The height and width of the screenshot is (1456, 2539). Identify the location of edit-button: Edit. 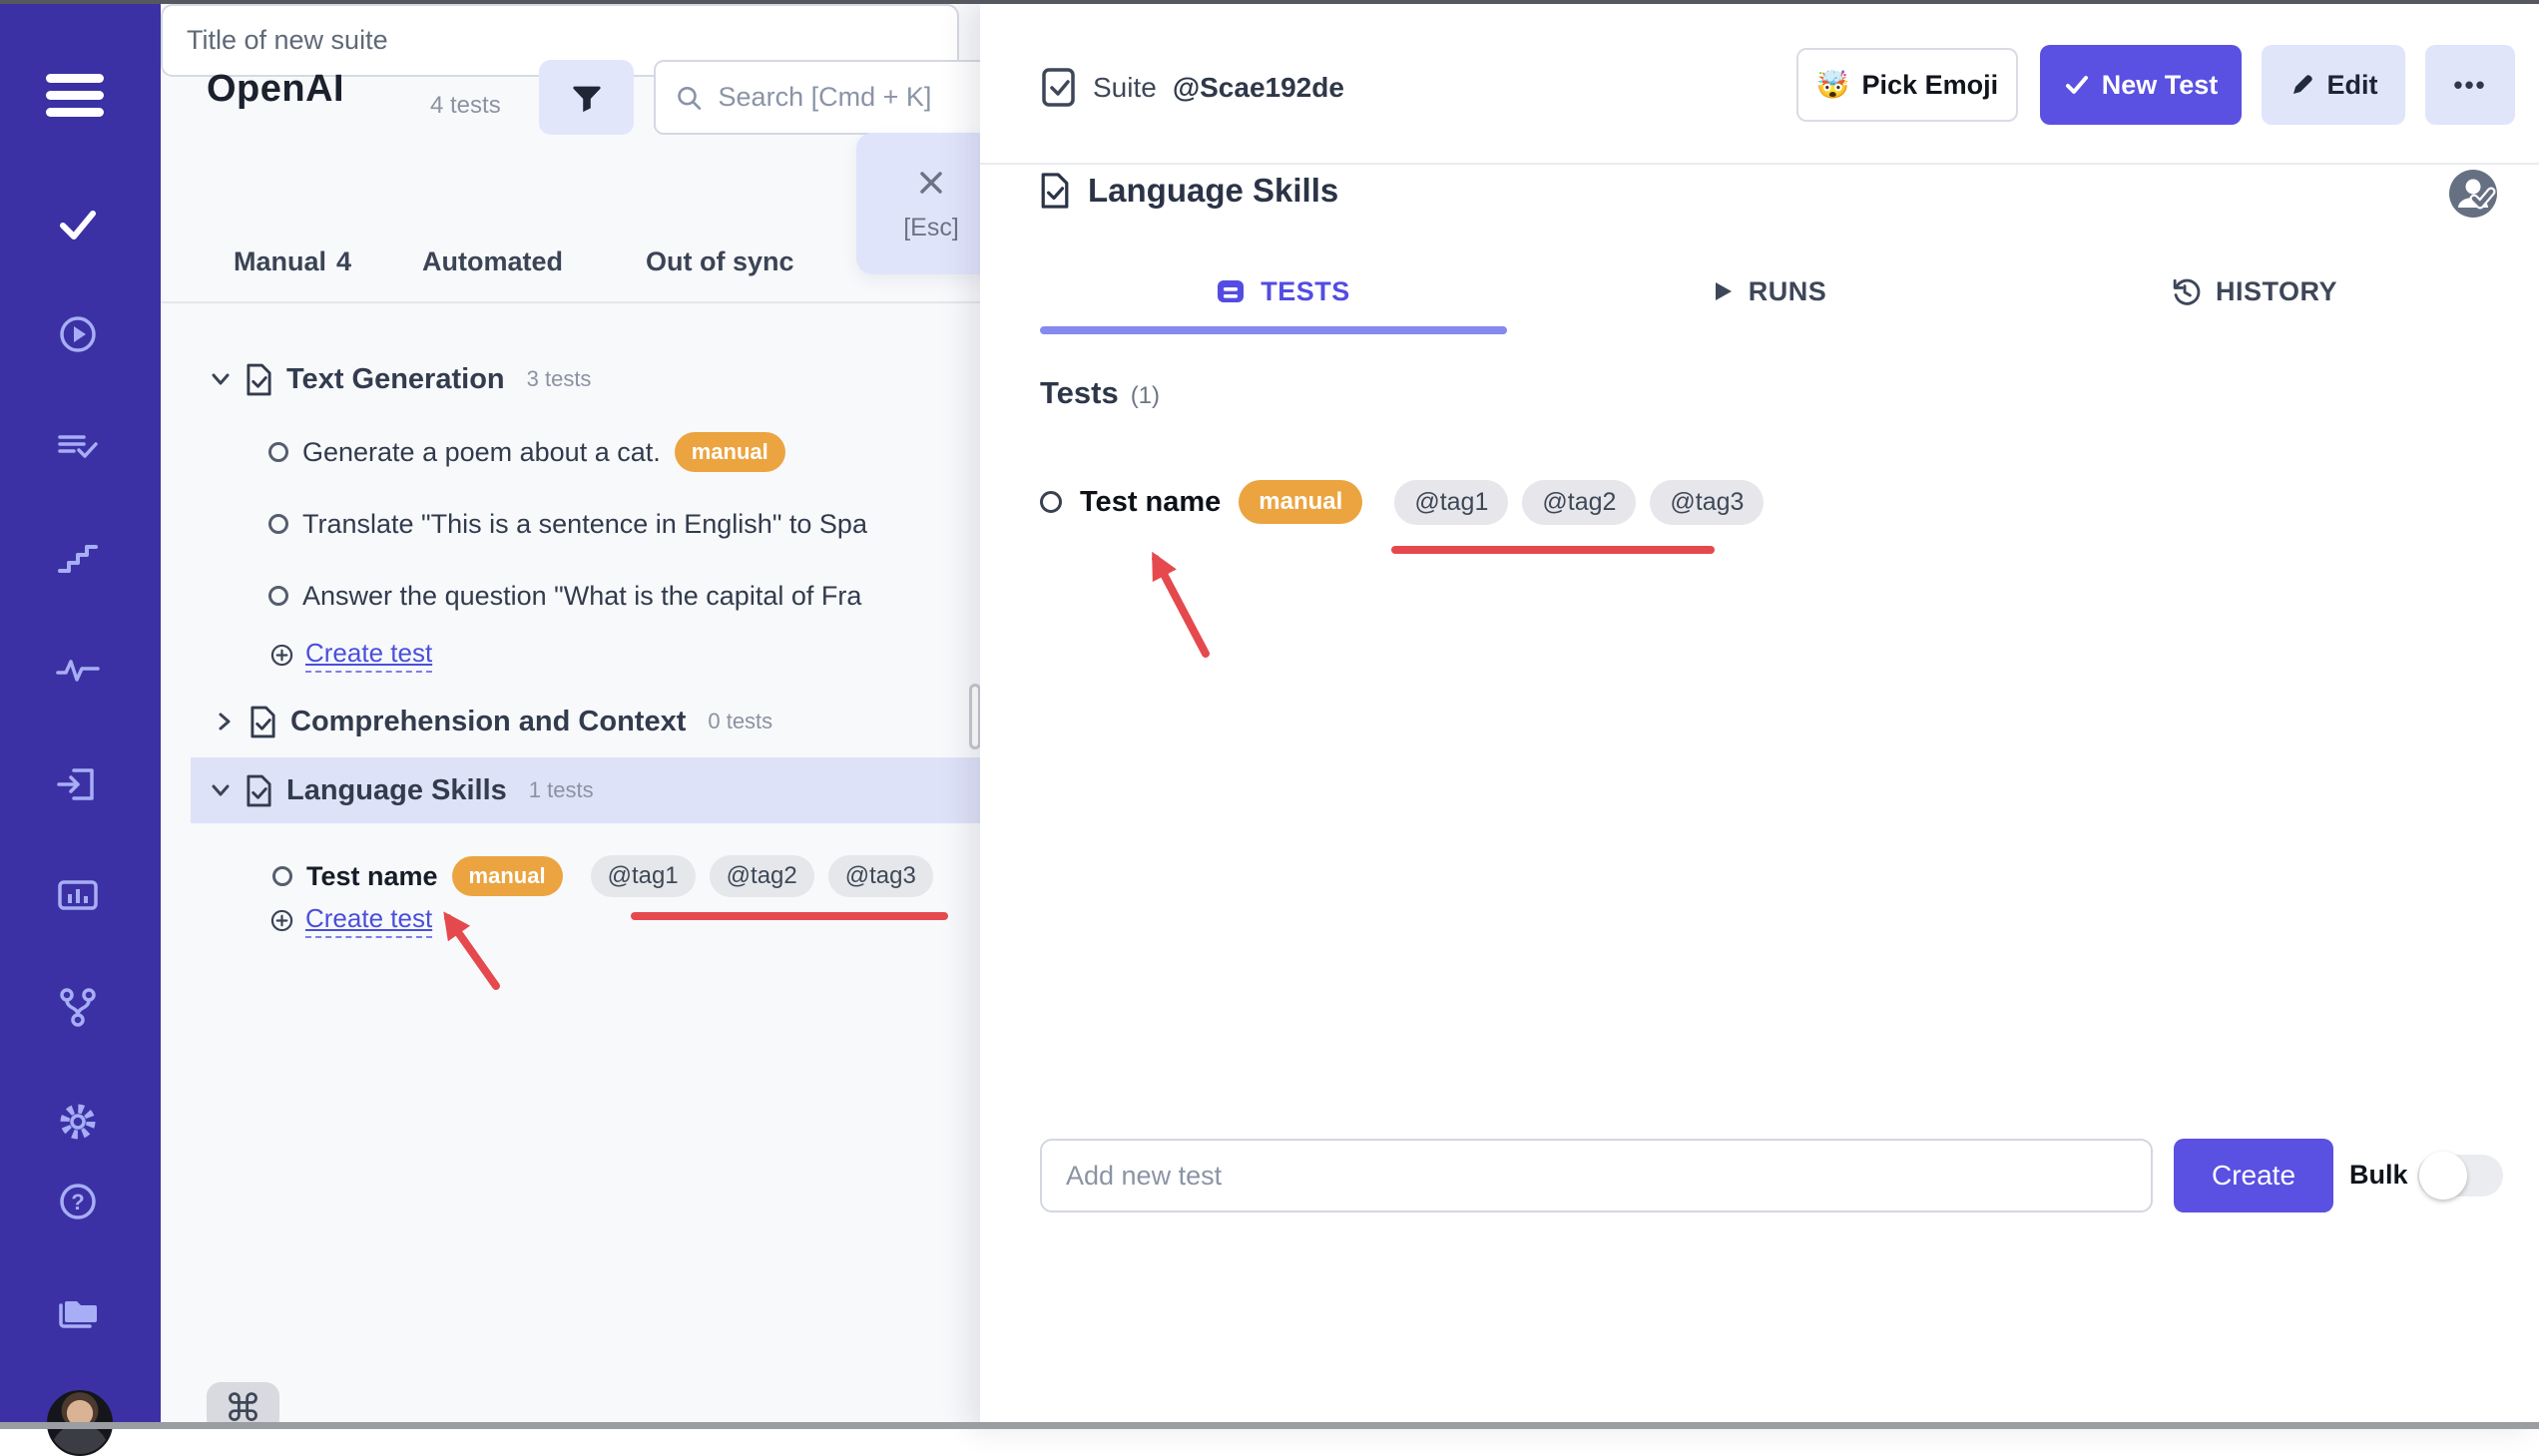
(2334, 85).